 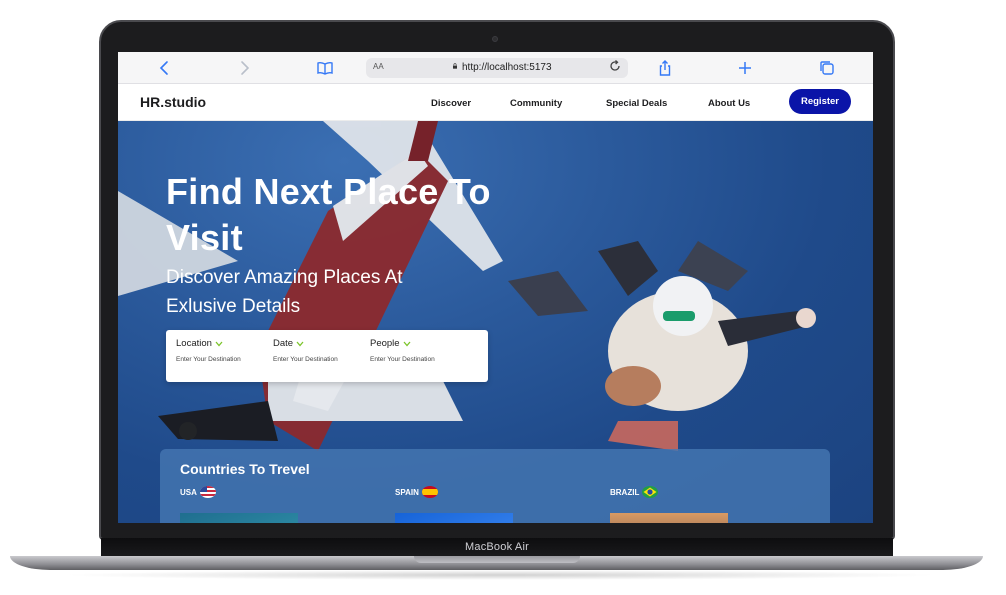 What do you see at coordinates (402, 359) in the screenshot?
I see `people-placeholder: Enter Your Destination` at bounding box center [402, 359].